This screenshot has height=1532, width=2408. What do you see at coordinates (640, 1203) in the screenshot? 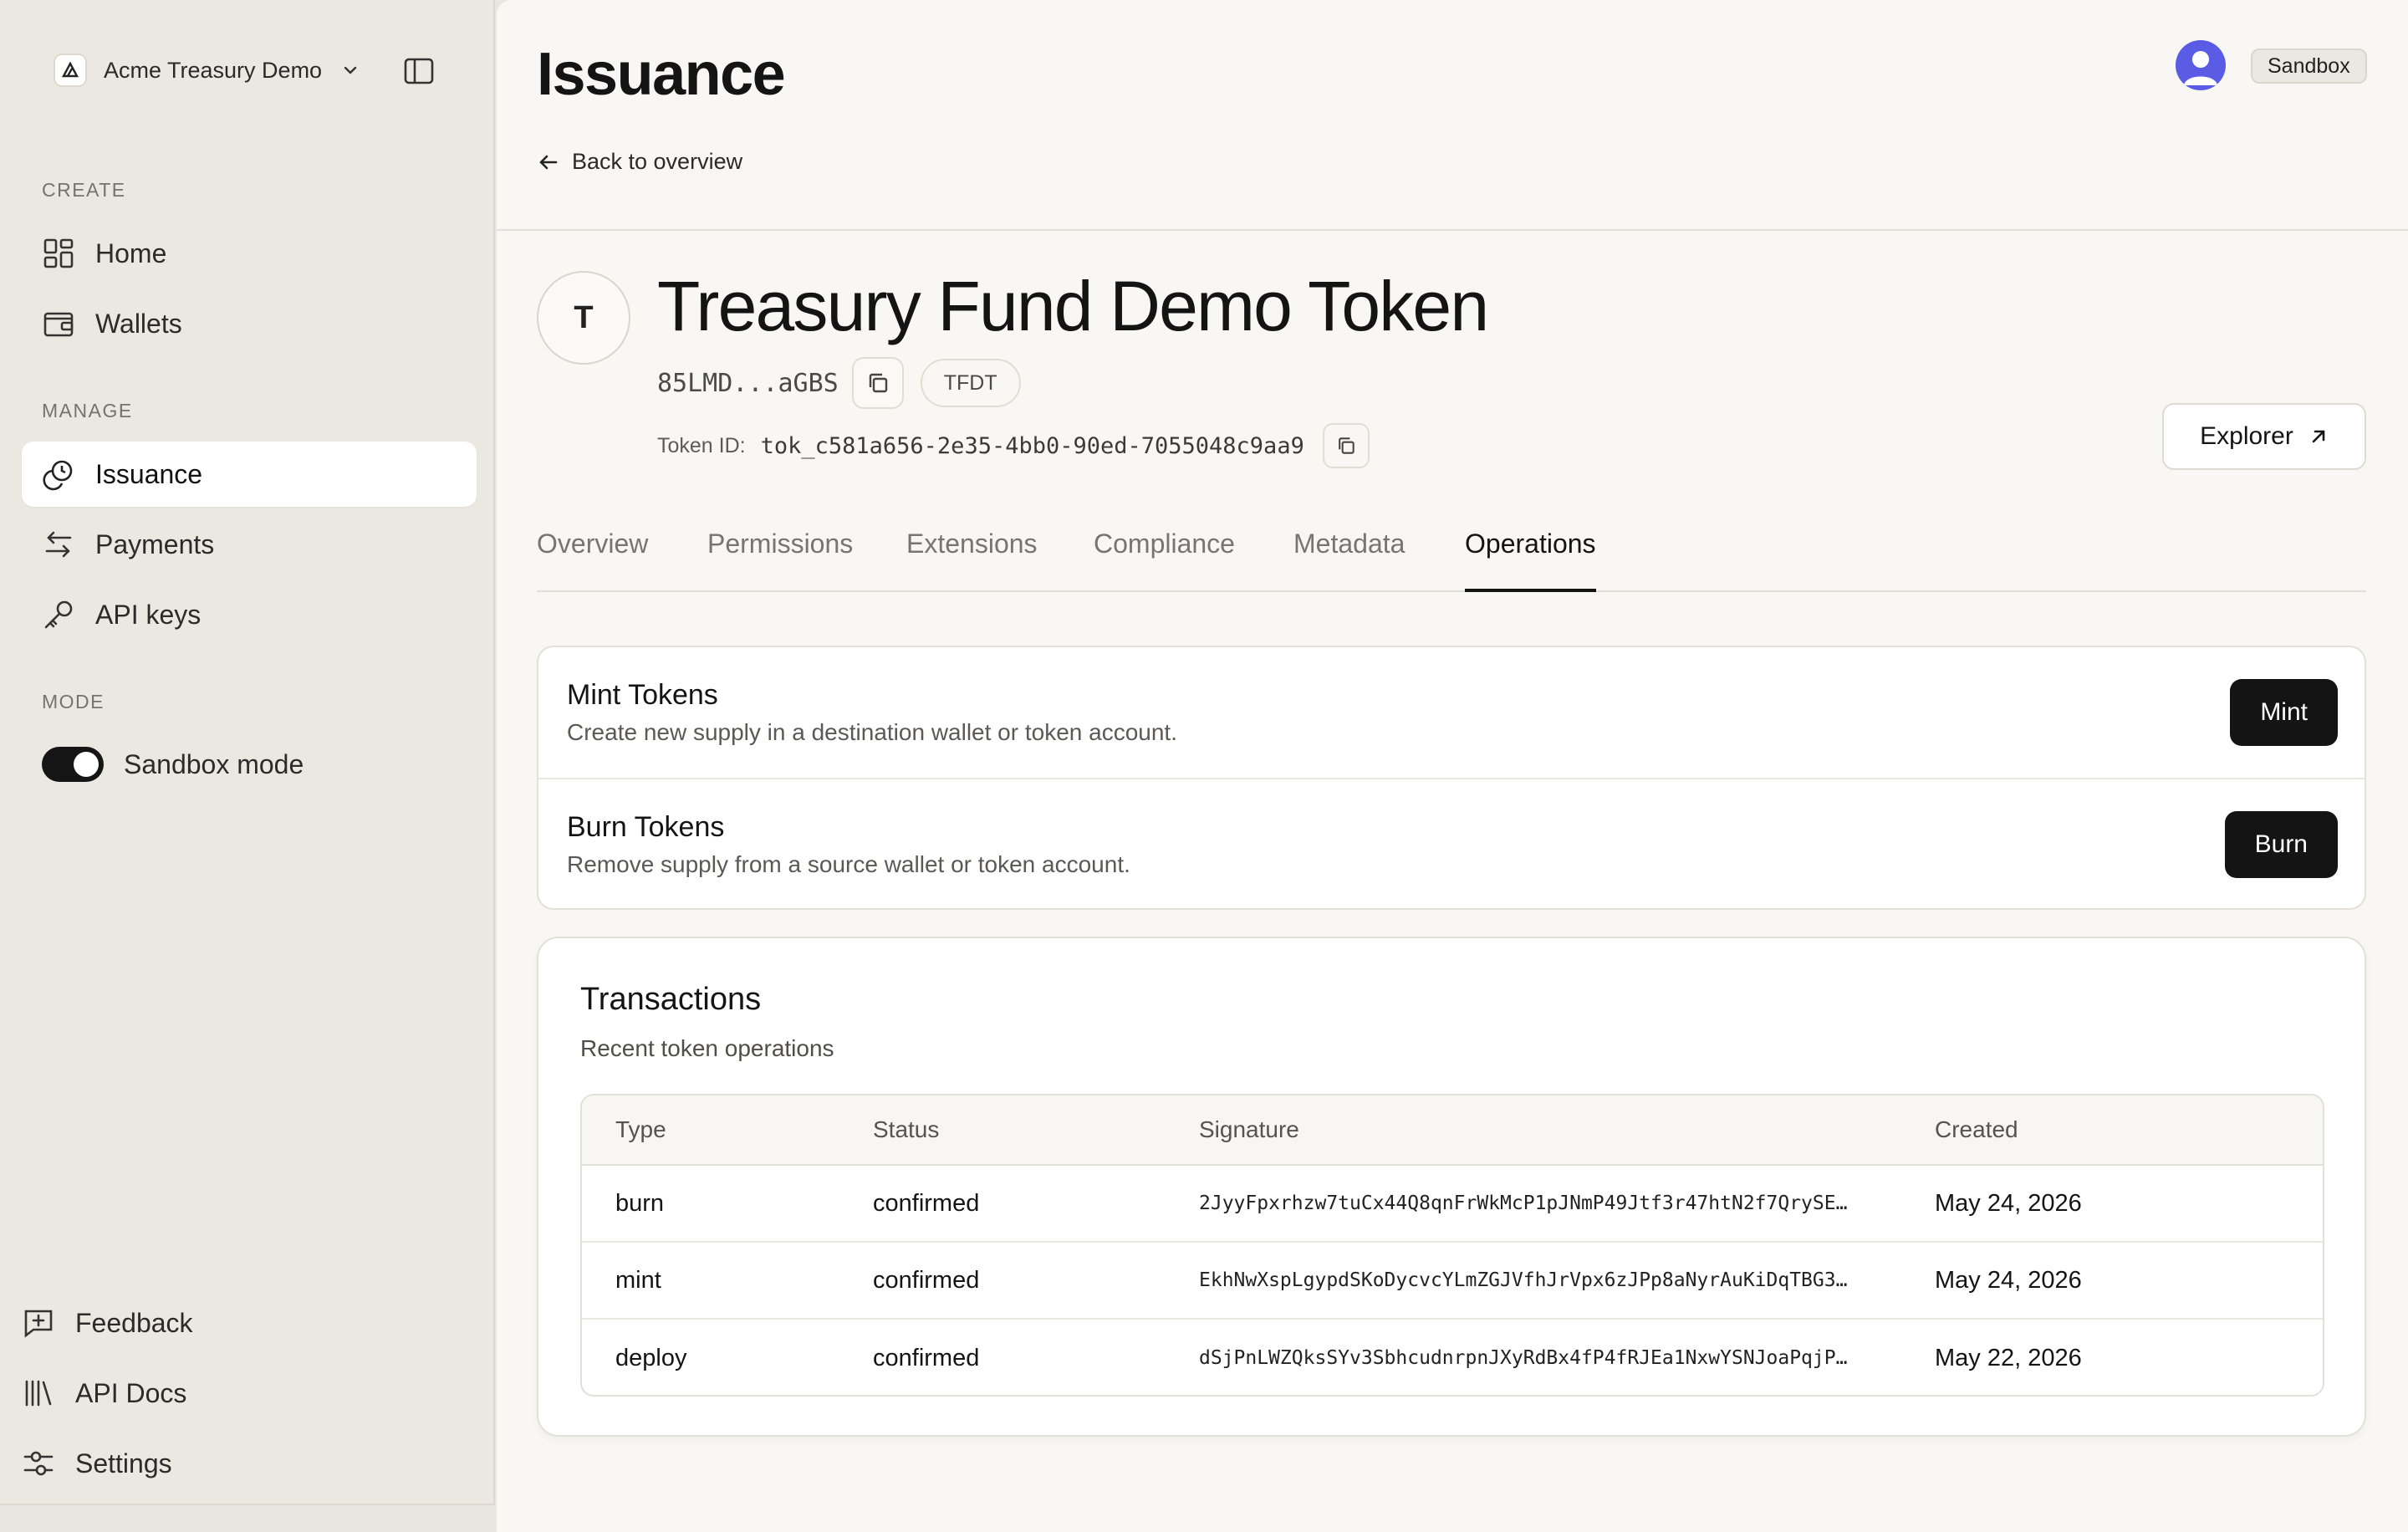
I see `cell-type: burn` at bounding box center [640, 1203].